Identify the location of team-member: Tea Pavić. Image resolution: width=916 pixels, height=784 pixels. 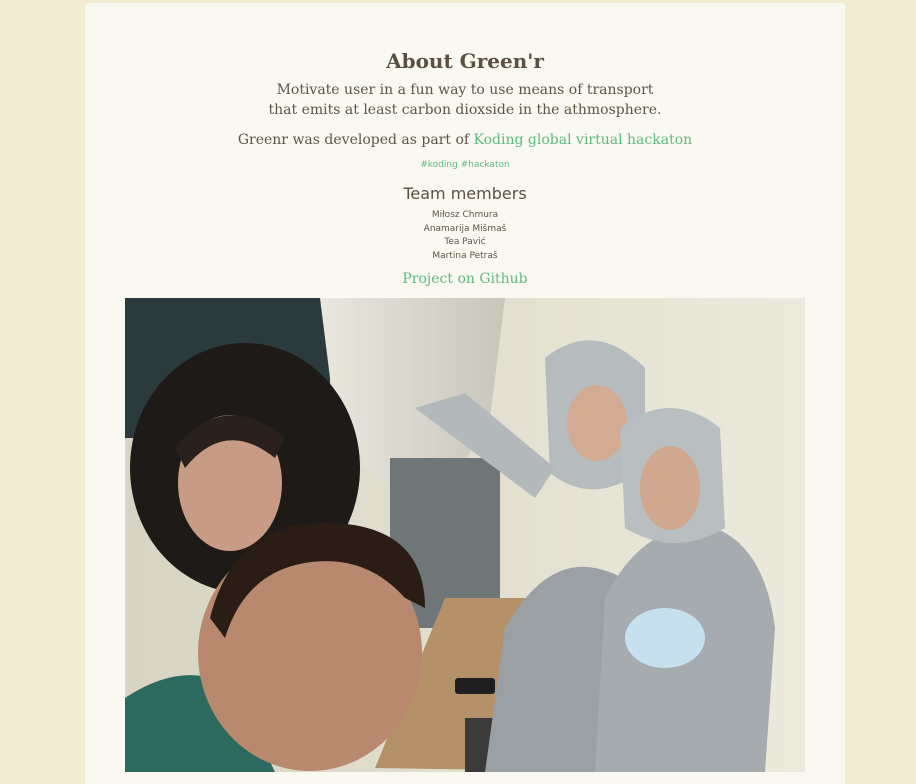
(465, 242).